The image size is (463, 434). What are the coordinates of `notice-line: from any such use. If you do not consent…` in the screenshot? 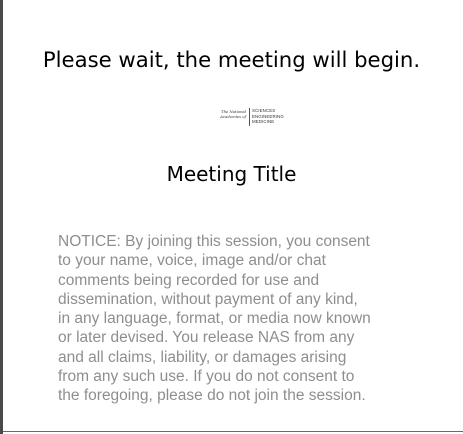 It's located at (206, 377).